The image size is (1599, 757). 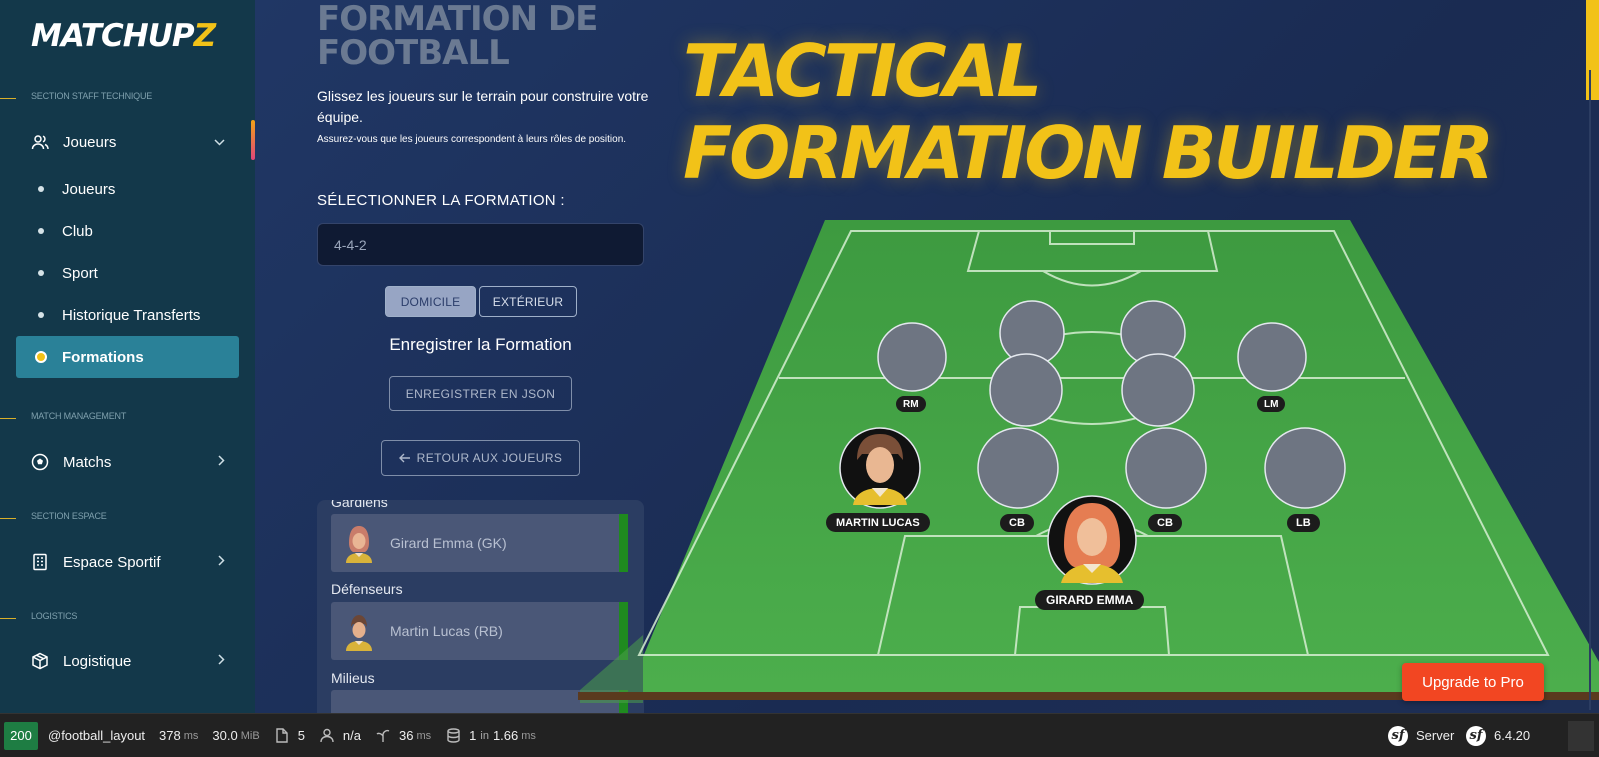 I want to click on server-label: Server, so click(x=1435, y=735).